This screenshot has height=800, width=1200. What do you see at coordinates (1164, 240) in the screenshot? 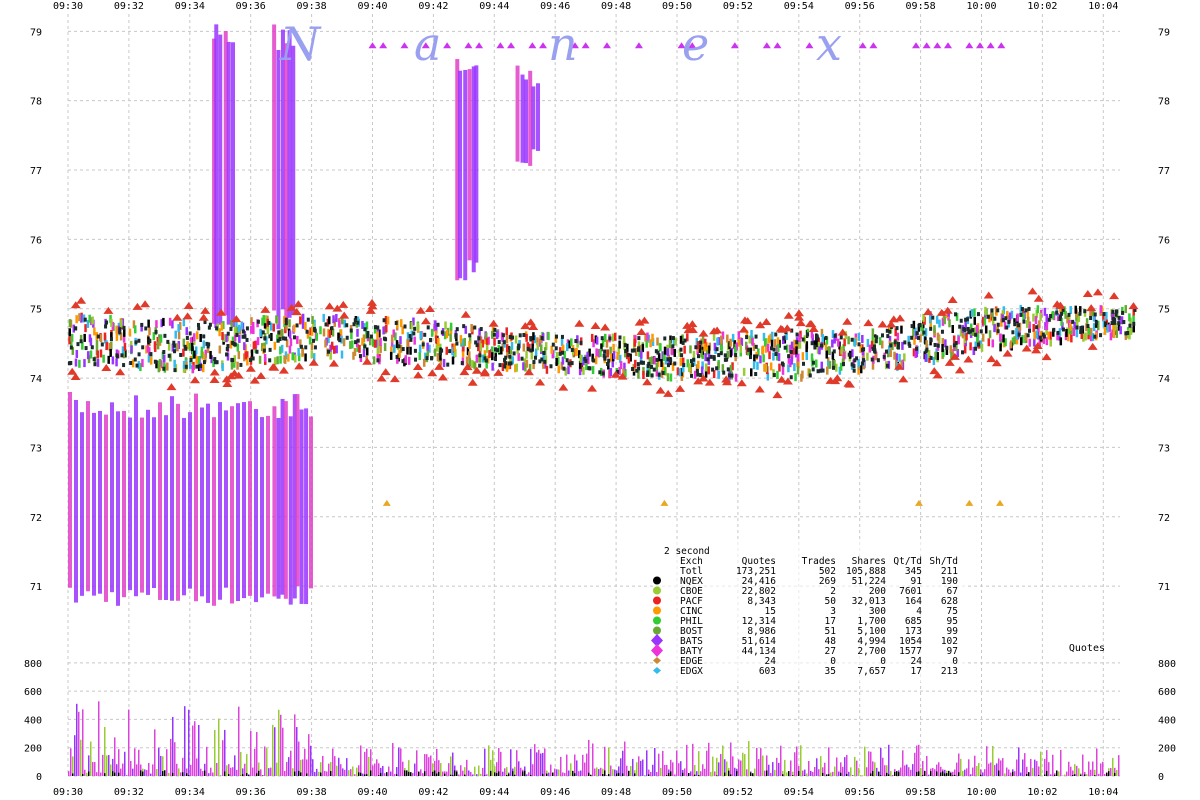
I see `y-tick-label-right: 76` at bounding box center [1164, 240].